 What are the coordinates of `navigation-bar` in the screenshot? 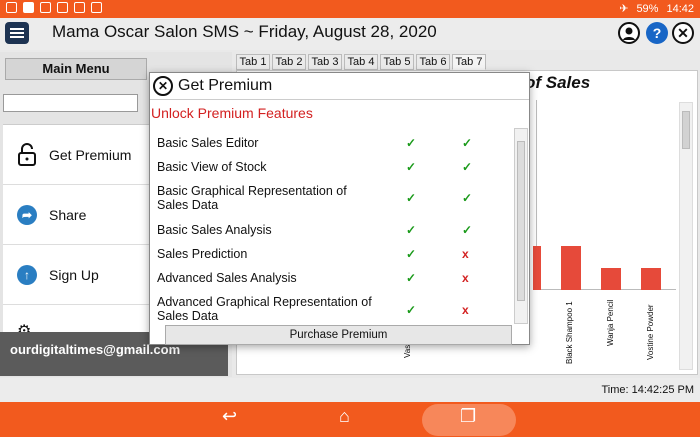 It's located at (350, 419).